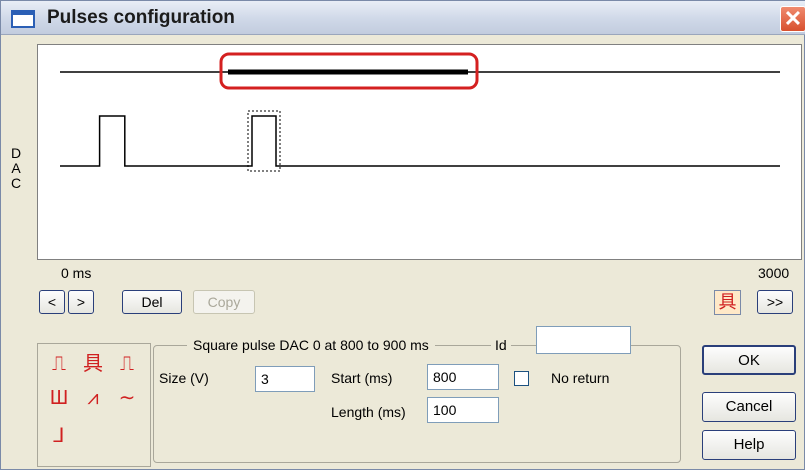 The image size is (805, 470). What do you see at coordinates (23, 19) in the screenshot?
I see `window-icon` at bounding box center [23, 19].